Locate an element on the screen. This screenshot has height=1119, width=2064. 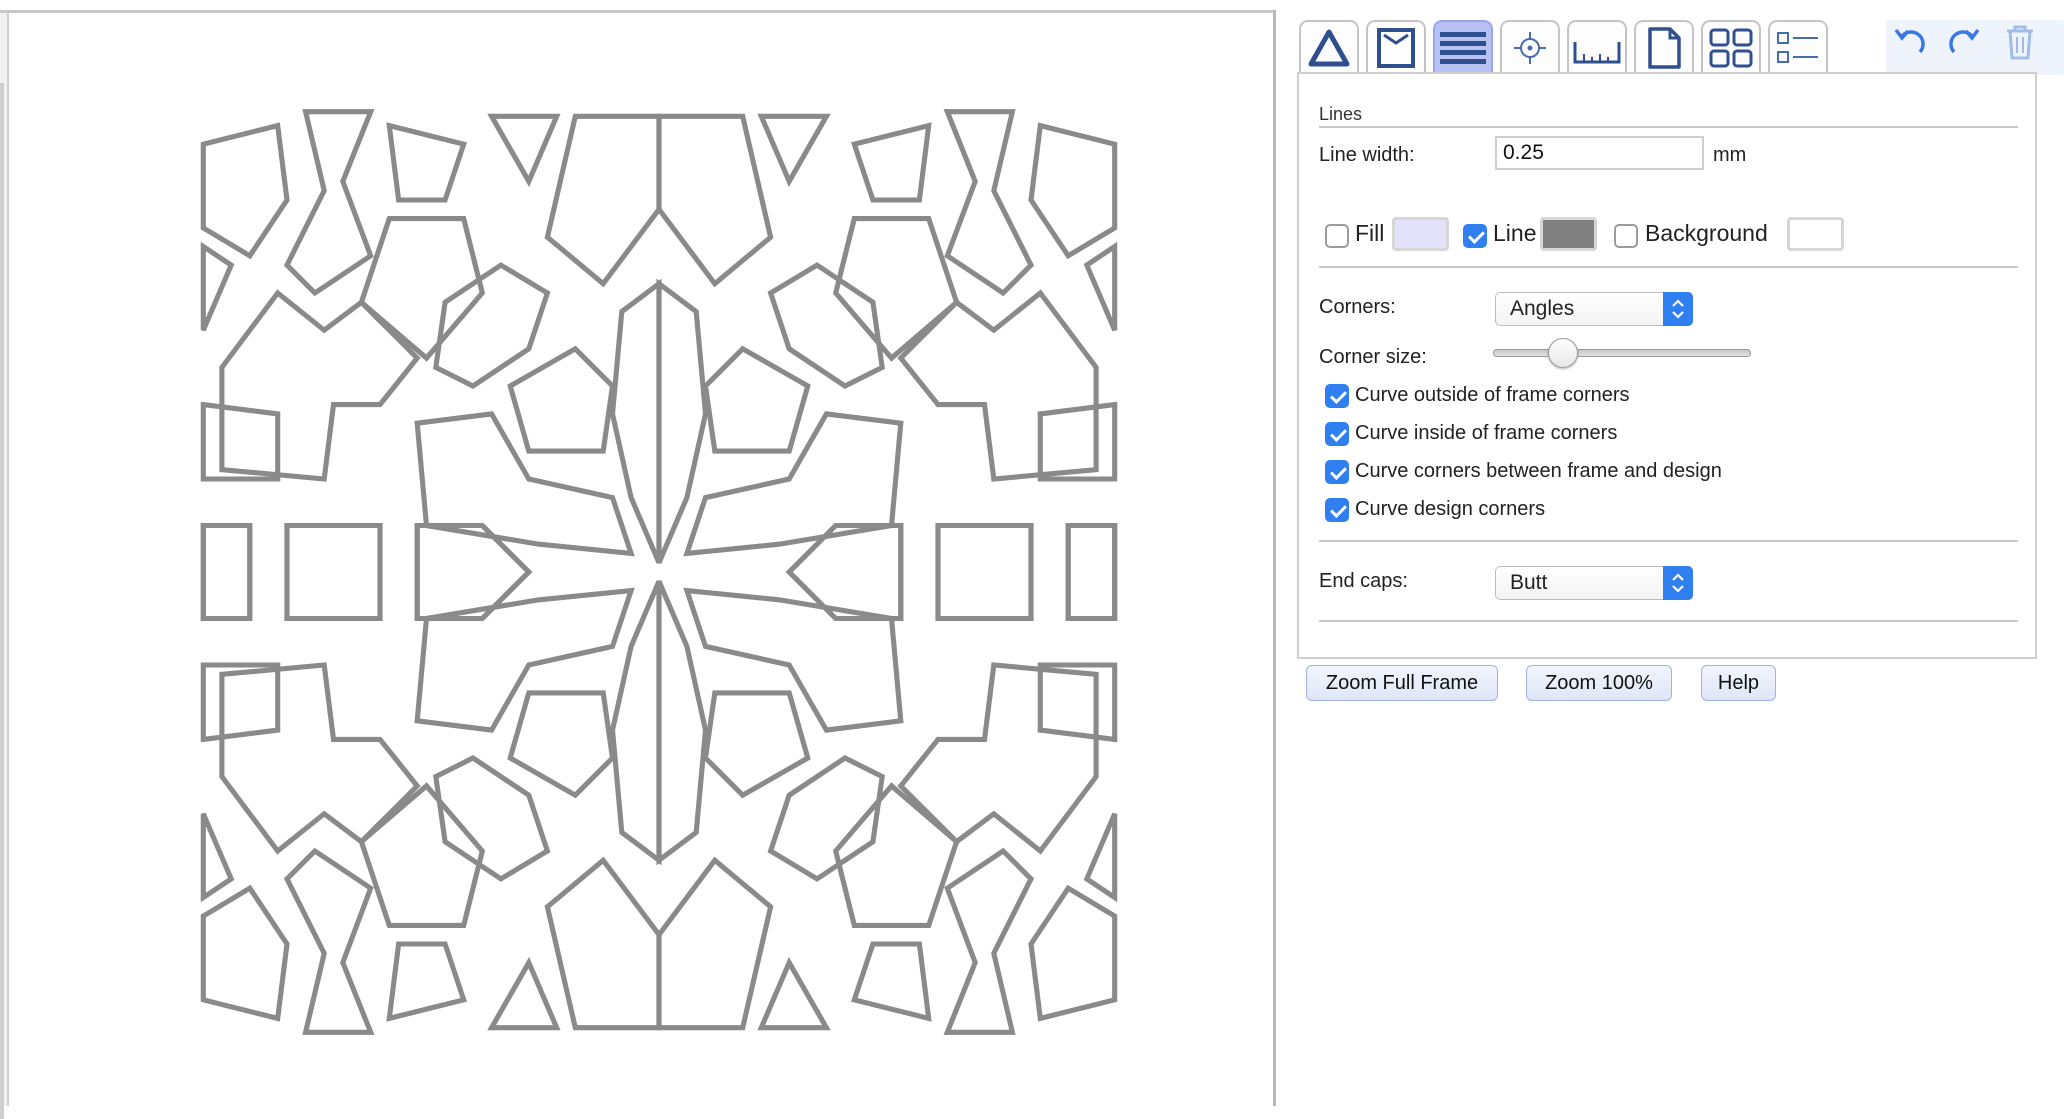
end-caps-value: Butt is located at coordinates (1529, 582).